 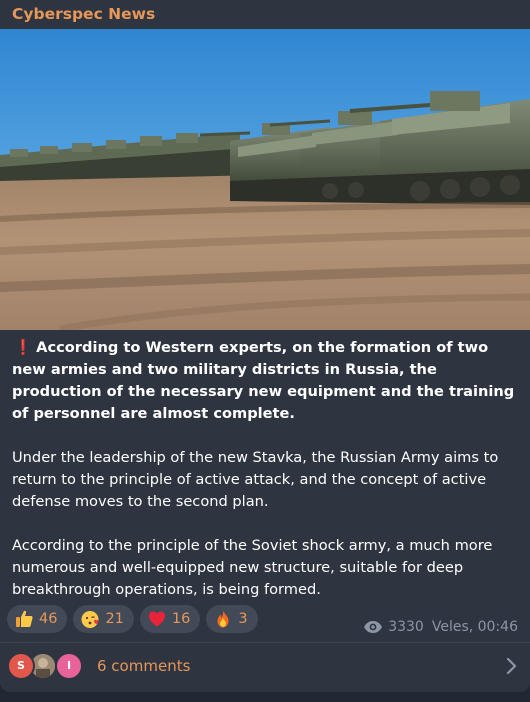 I want to click on avatar: S, so click(x=21, y=666).